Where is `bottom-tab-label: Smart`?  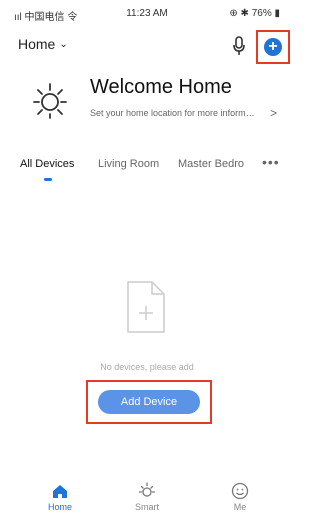 bottom-tab-label: Smart is located at coordinates (146, 507).